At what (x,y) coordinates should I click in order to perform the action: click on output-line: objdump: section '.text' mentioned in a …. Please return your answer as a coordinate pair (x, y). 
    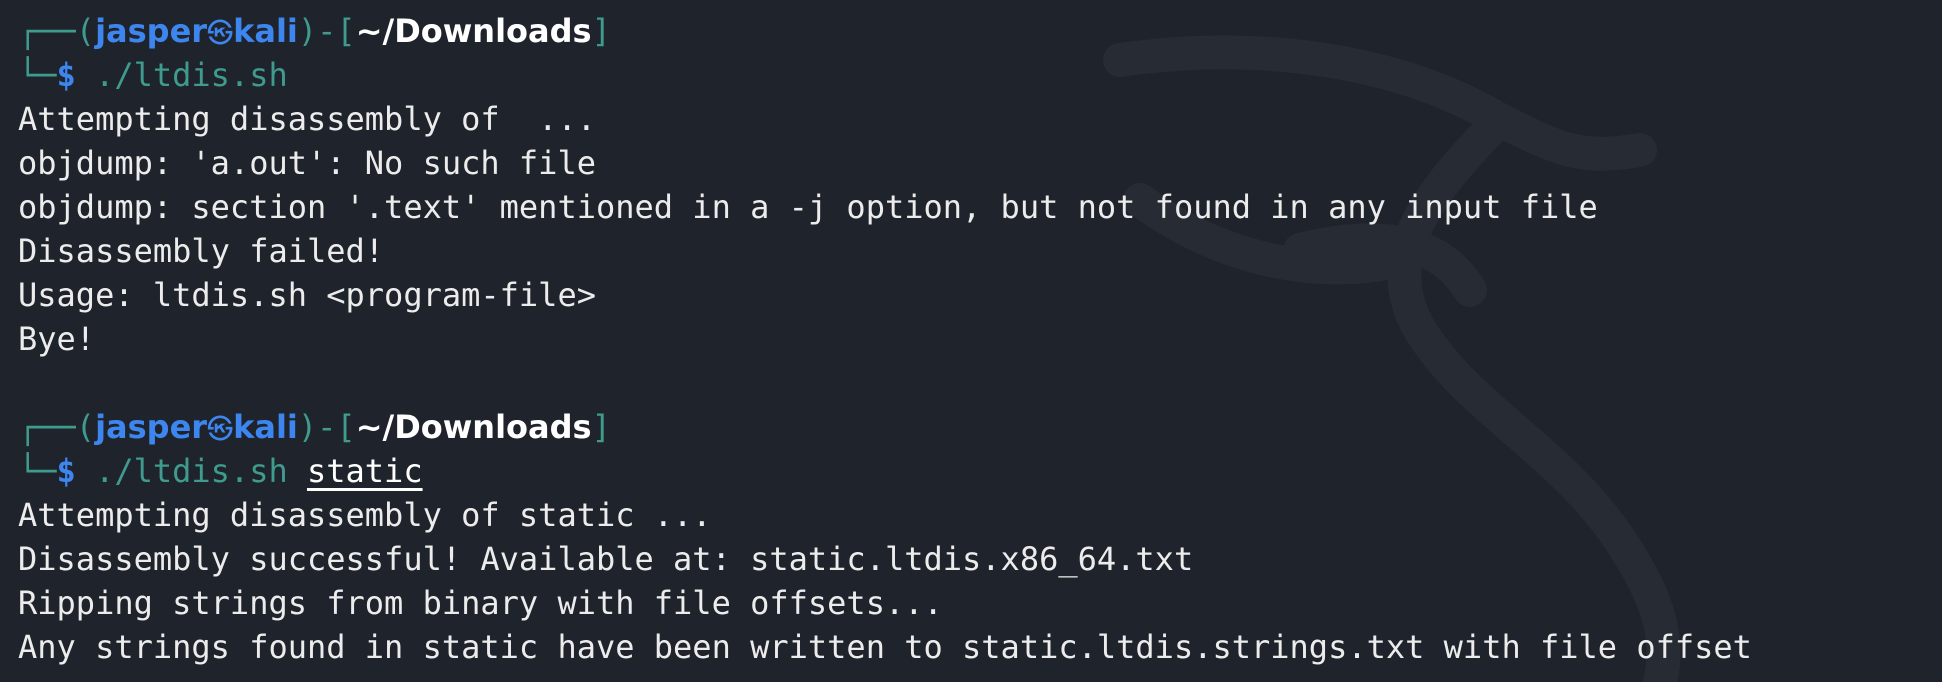
    Looking at the image, I should click on (808, 207).